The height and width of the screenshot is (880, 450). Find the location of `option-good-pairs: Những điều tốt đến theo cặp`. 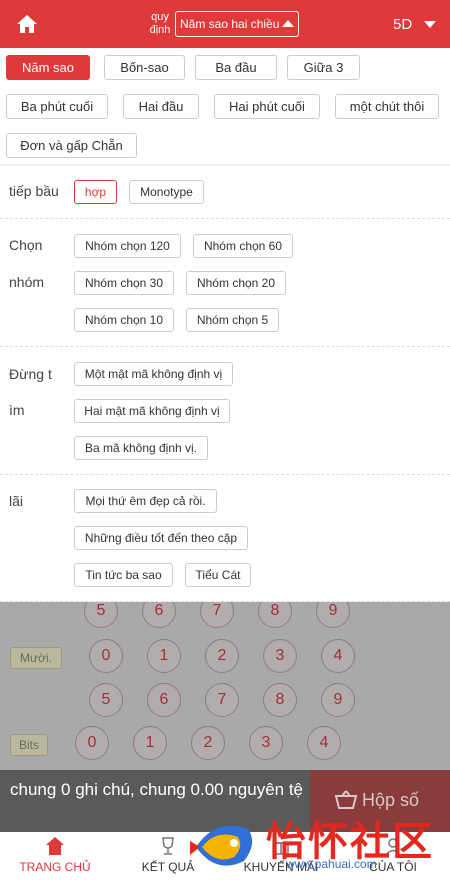

option-good-pairs: Những điều tốt đến theo cặp is located at coordinates (161, 538).